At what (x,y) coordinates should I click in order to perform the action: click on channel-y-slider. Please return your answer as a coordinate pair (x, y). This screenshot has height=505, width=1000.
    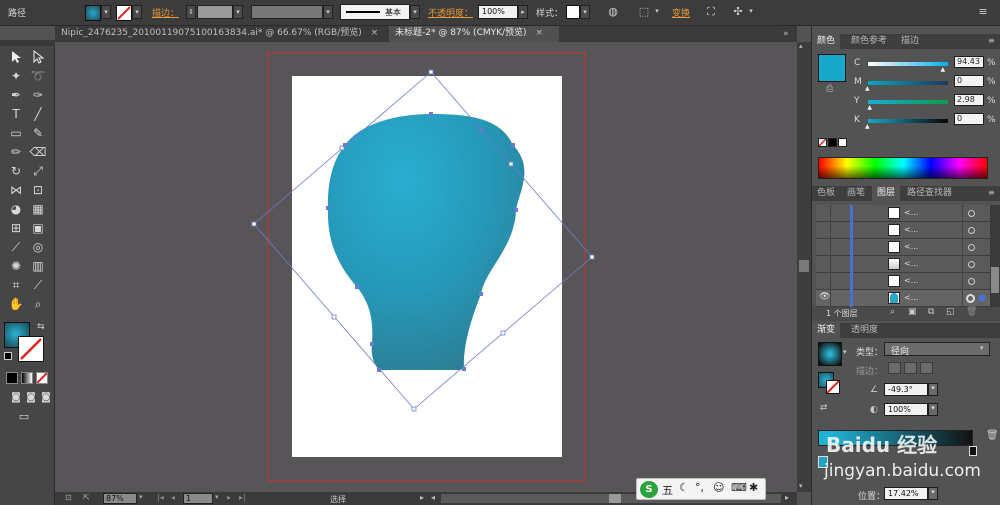
    Looking at the image, I should click on (908, 102).